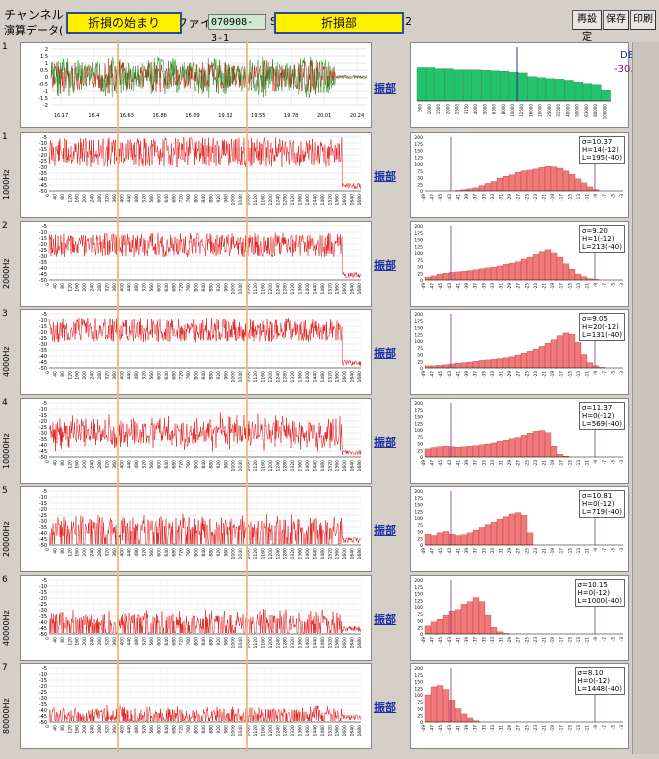 Image resolution: width=659 pixels, height=759 pixels. I want to click on calc-data-suffix: タ(, so click(56, 30).